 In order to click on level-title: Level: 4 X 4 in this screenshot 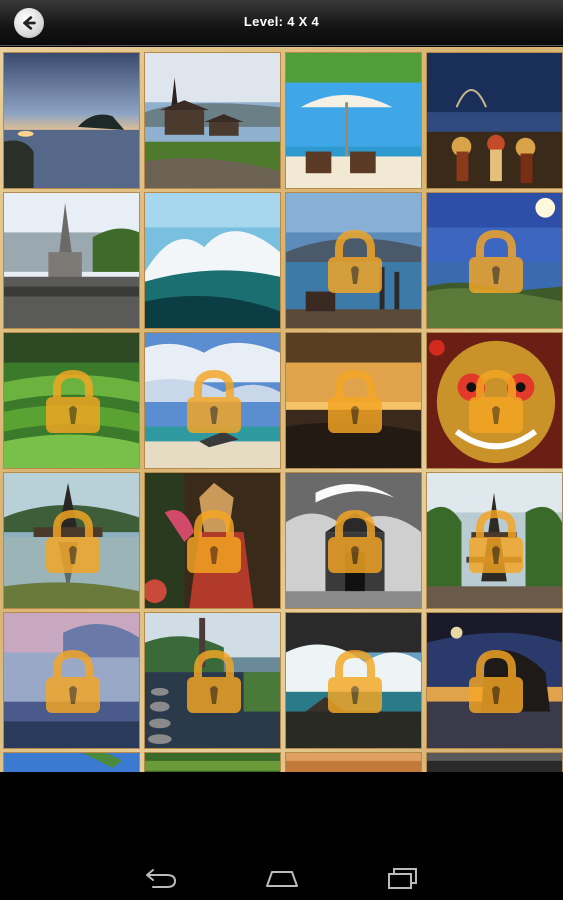, I will do `click(281, 21)`.